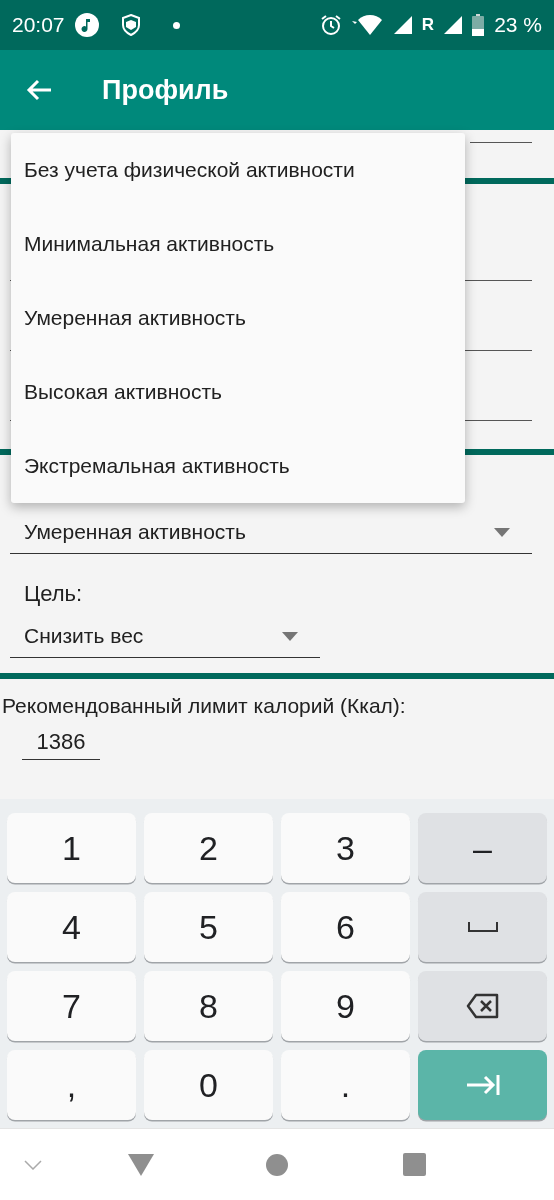 The image size is (554, 1200). What do you see at coordinates (208, 1085) in the screenshot?
I see `keyboard-key: 0` at bounding box center [208, 1085].